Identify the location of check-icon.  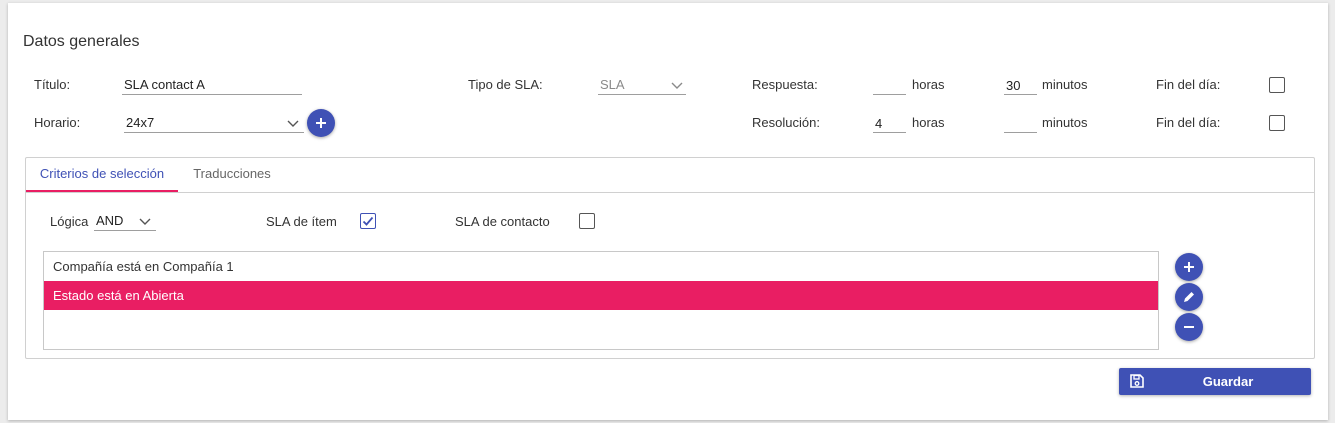
(368, 221).